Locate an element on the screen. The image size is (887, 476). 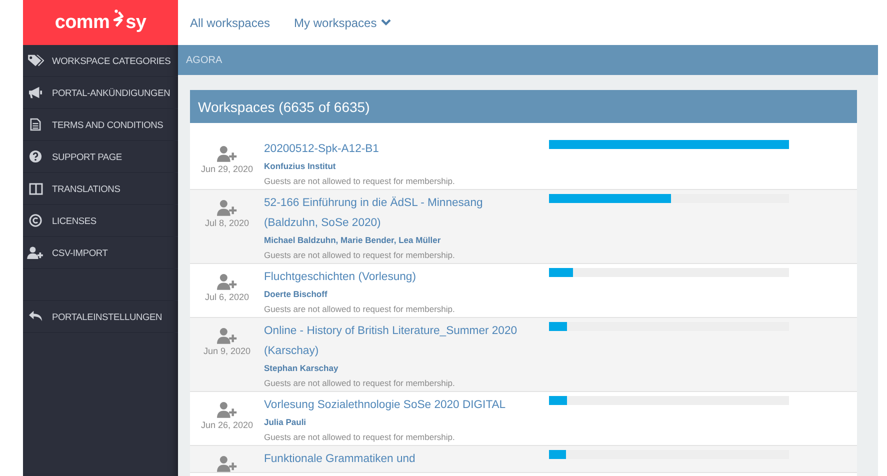
member-names: Julia Pauli is located at coordinates (286, 422).